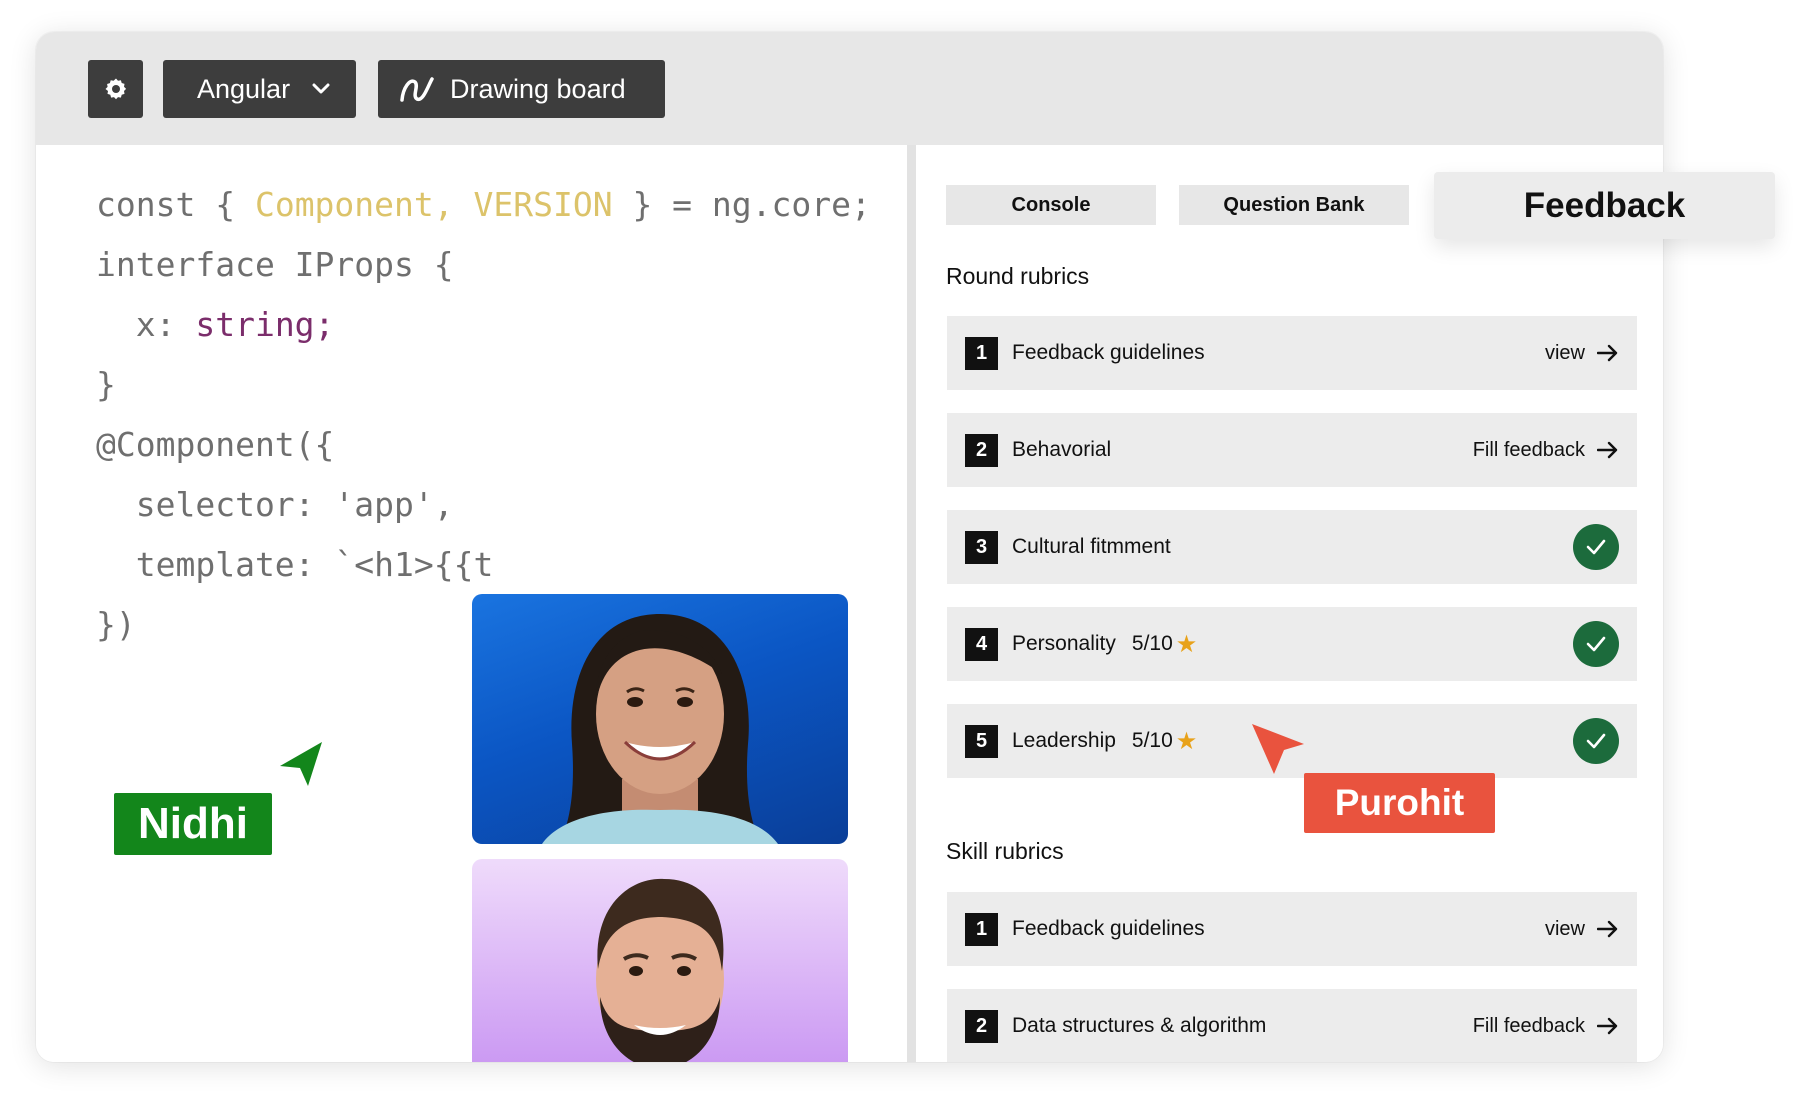 Image resolution: width=1802 pixels, height=1100 pixels. What do you see at coordinates (215, 444) in the screenshot?
I see `code-line: @Component({` at bounding box center [215, 444].